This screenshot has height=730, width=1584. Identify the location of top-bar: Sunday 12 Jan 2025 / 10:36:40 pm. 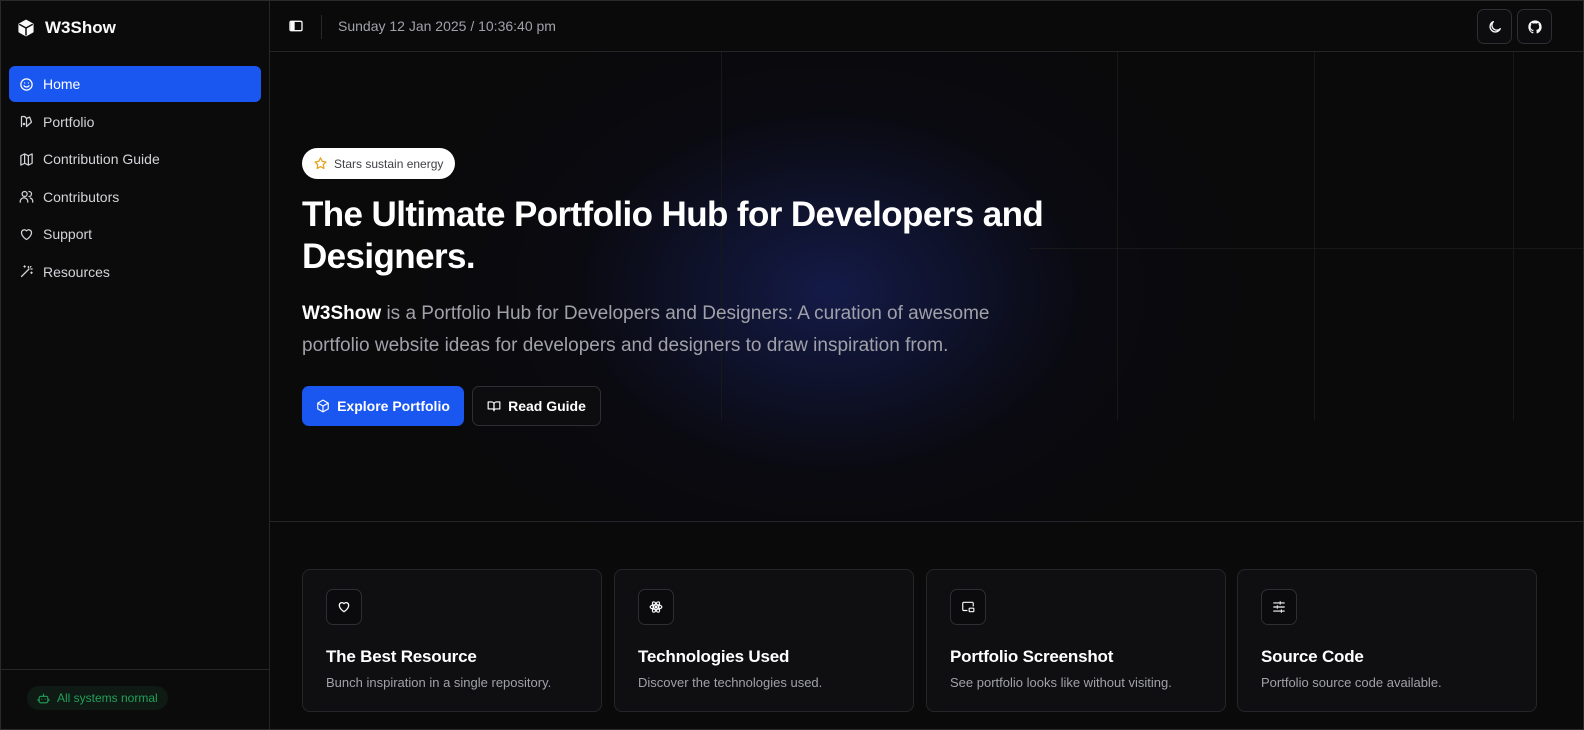
(926, 26).